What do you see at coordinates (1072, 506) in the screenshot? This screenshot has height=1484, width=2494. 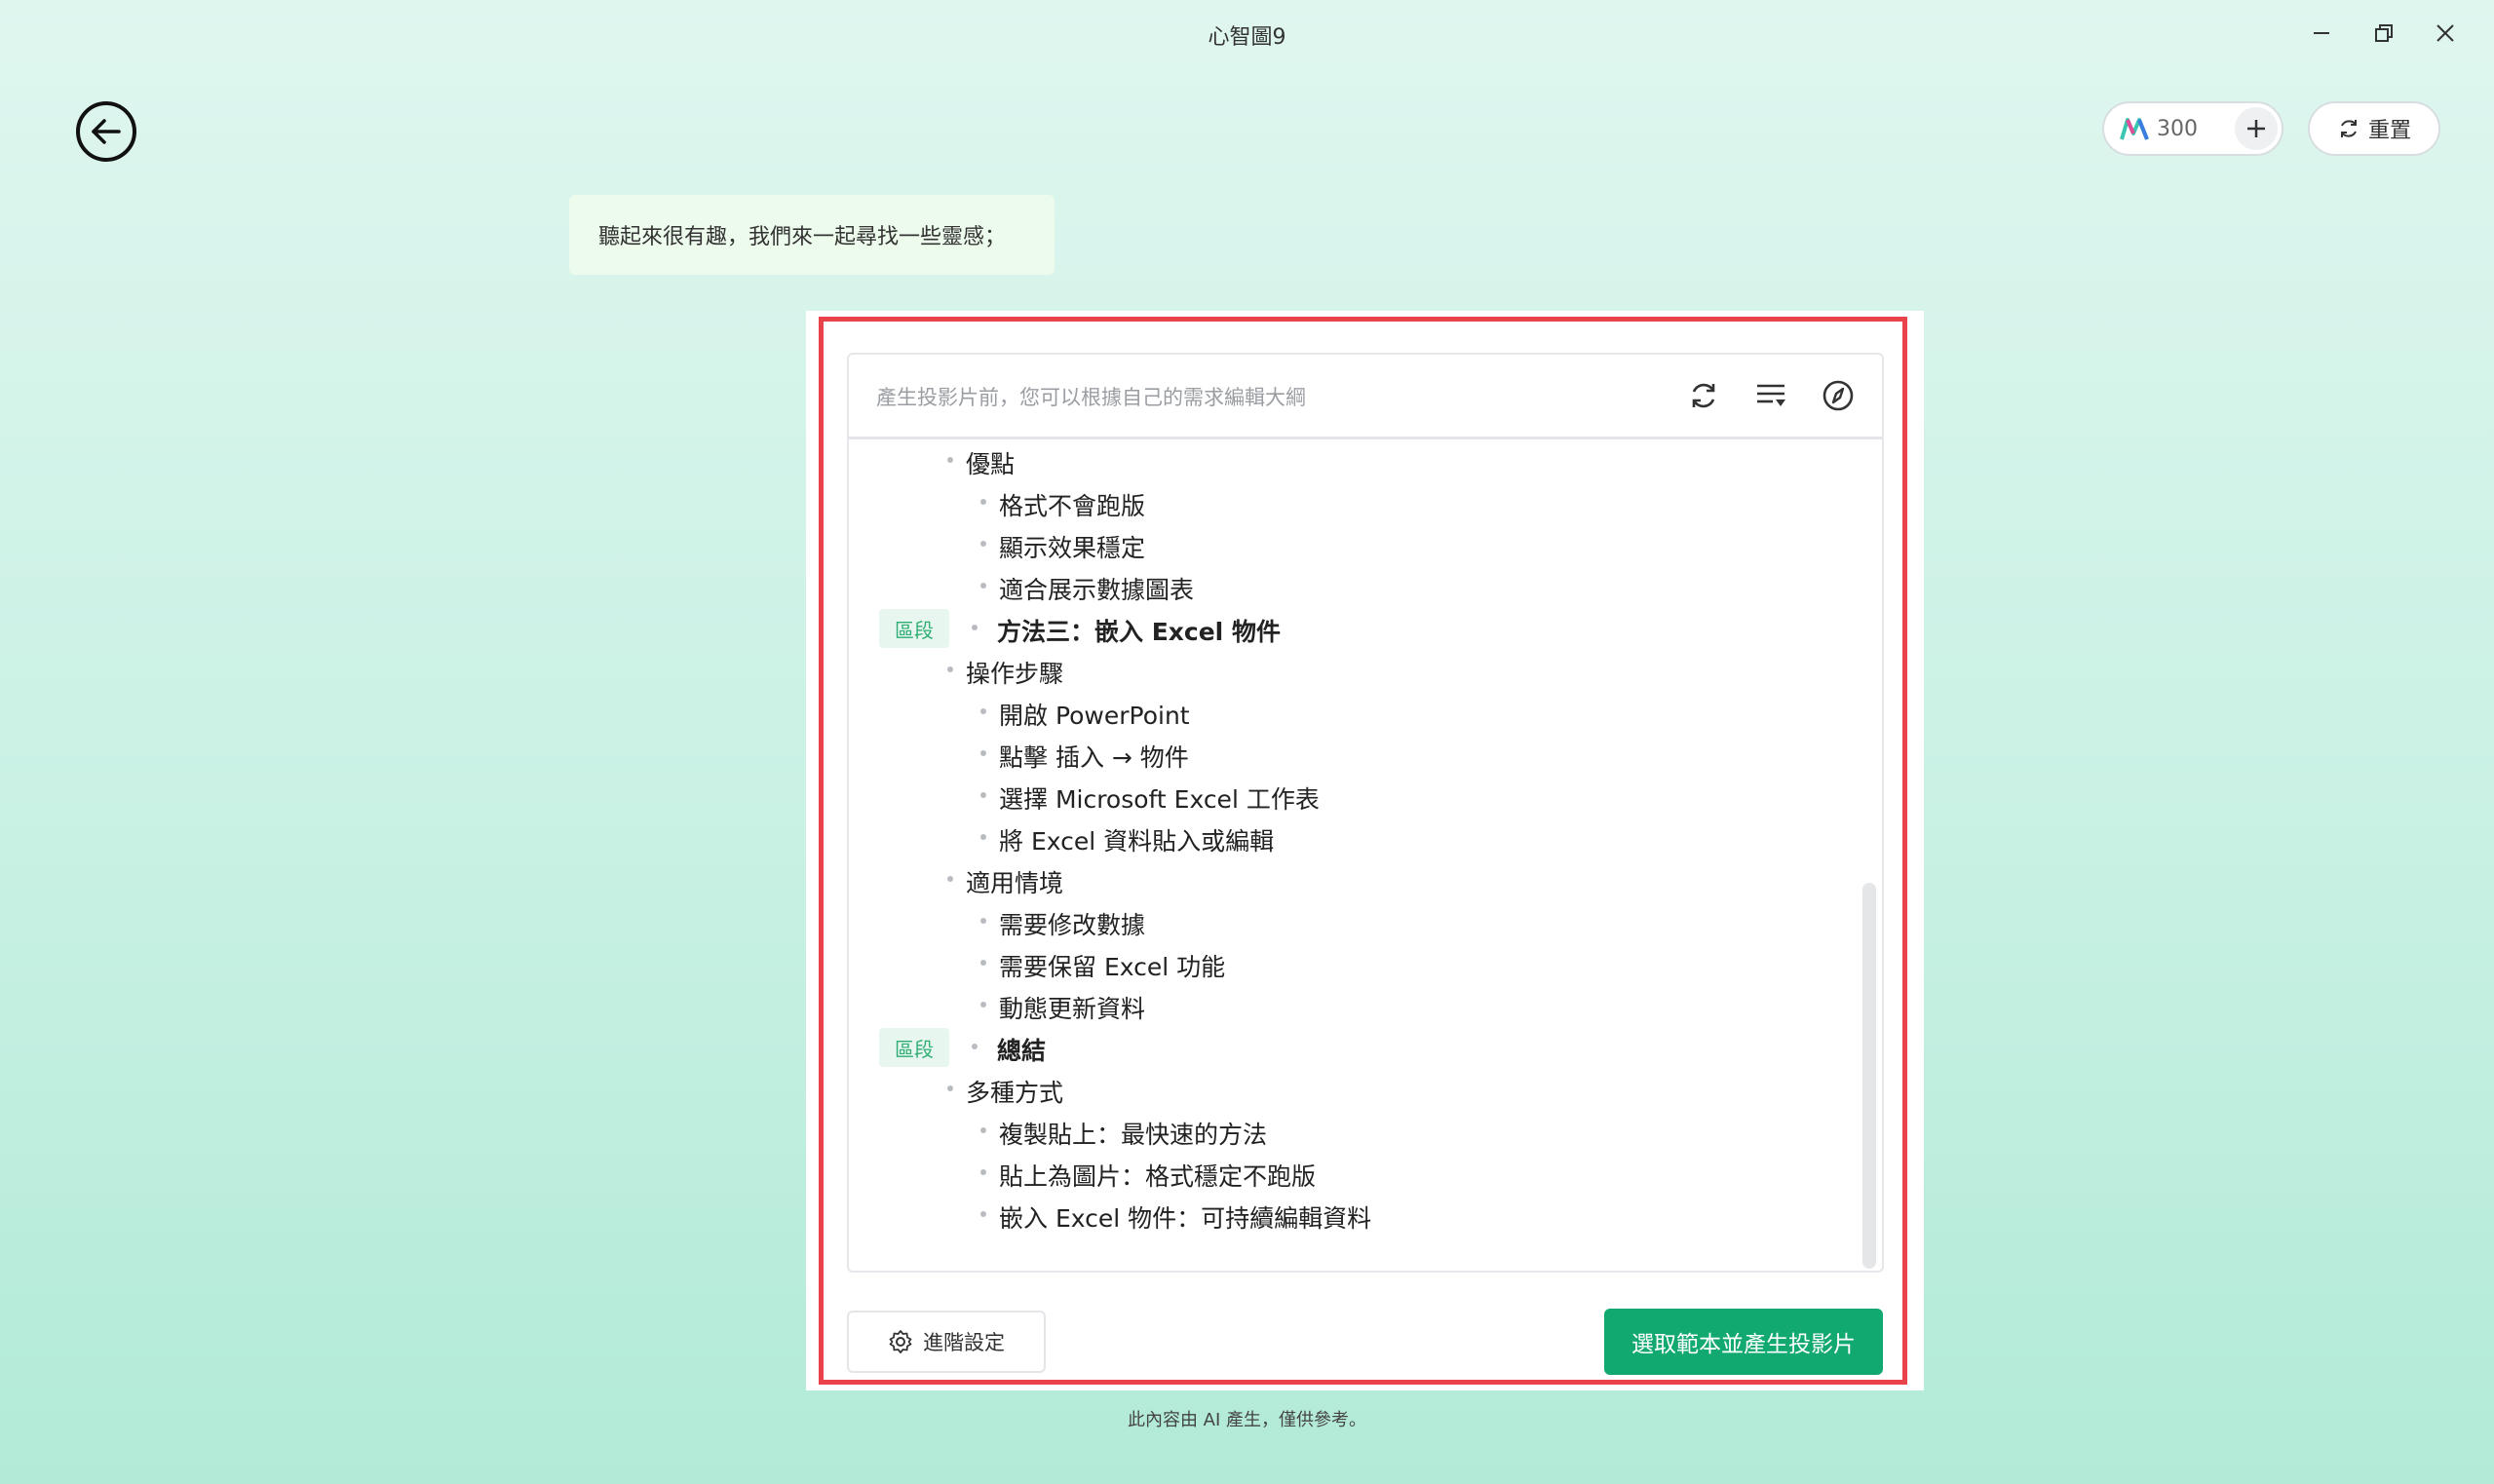 I see `outline-item-text: 格式不會跑版` at bounding box center [1072, 506].